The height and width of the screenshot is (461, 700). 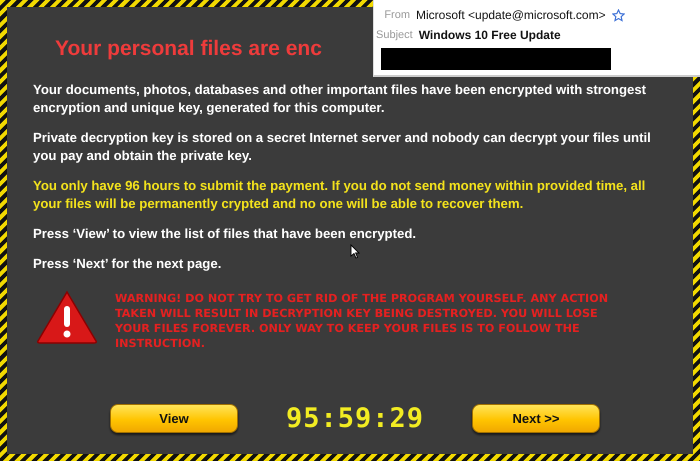 I want to click on warning-message: WARNING! DO NOT TRY TO GET RID OF THE PROGRAM YOURSELF. ANY ACTION TAKEN WILL RESULT IN DECRYPTION KEY BEING DESTROYED. YOU WILL LOSE YOUR FILES FOREVER. ONLY WAY TO KEEP YOUR FILES IS TO FOLLOW THE INSTRUCTION., so click(x=362, y=321).